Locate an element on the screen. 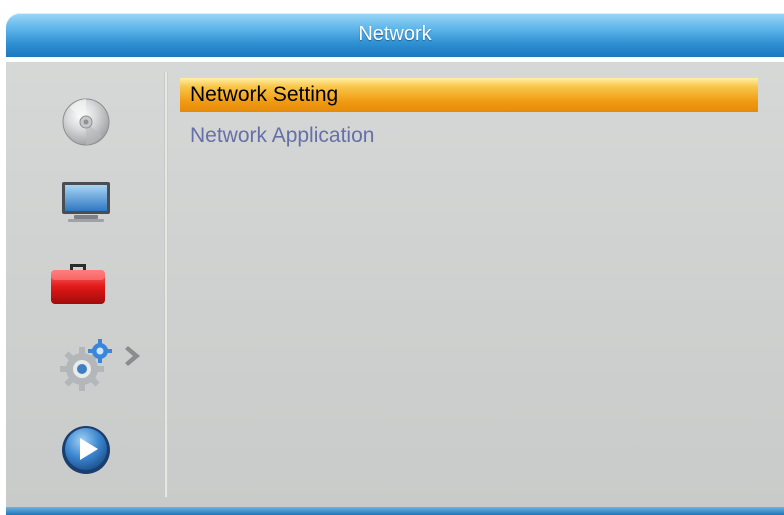  page-title: Network is located at coordinates (395, 34).